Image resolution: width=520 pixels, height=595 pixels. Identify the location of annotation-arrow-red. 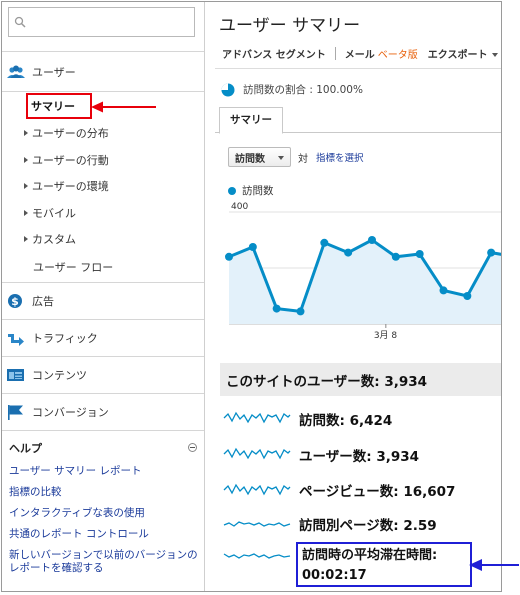
(123, 107).